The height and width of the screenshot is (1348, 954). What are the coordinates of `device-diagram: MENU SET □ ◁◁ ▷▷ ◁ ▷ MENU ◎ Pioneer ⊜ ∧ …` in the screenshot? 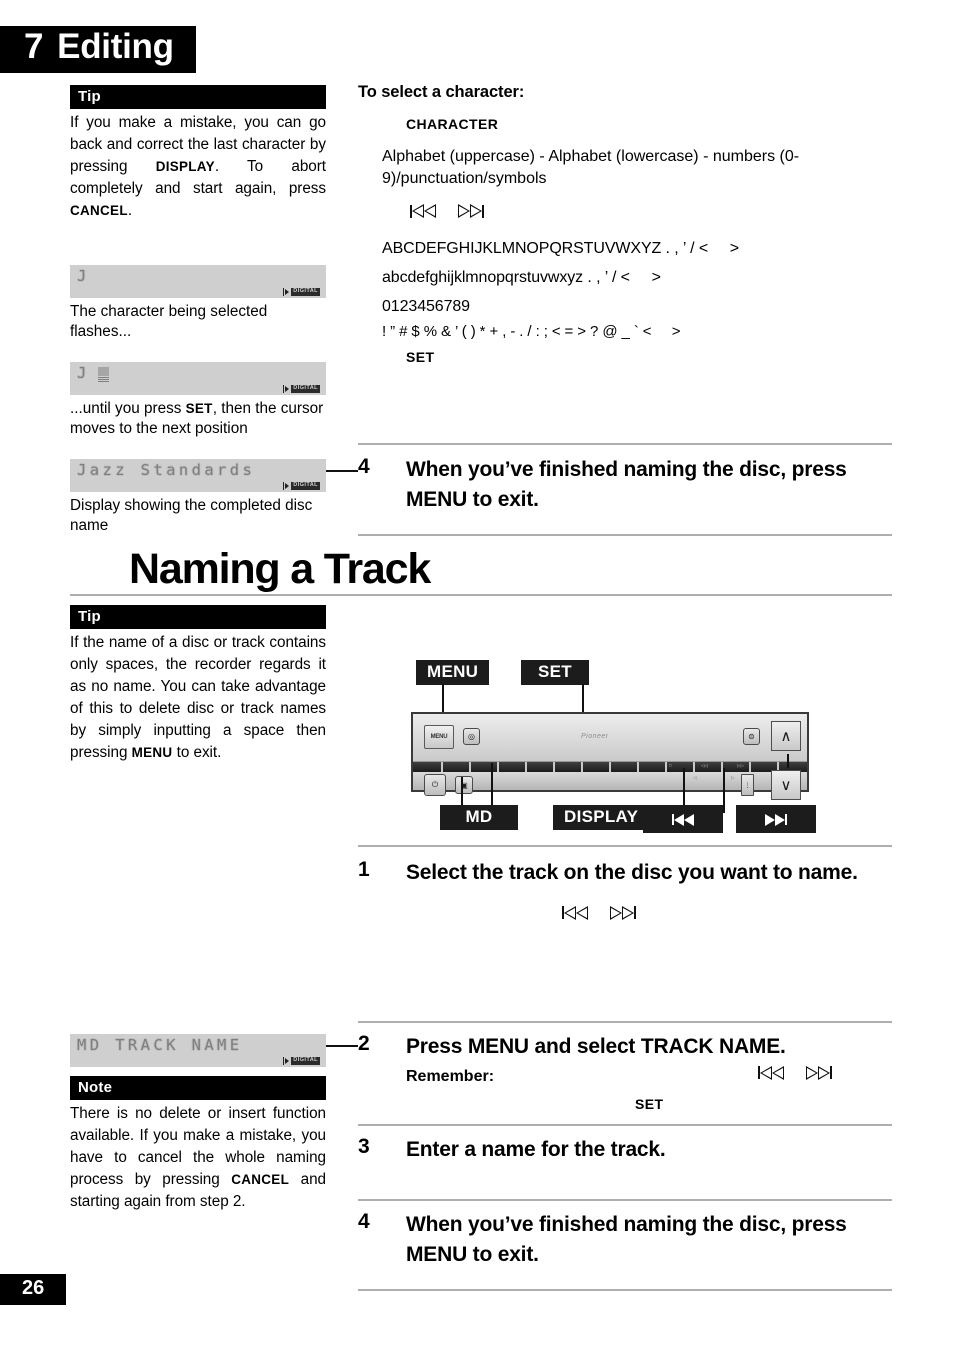 It's located at (625, 744).